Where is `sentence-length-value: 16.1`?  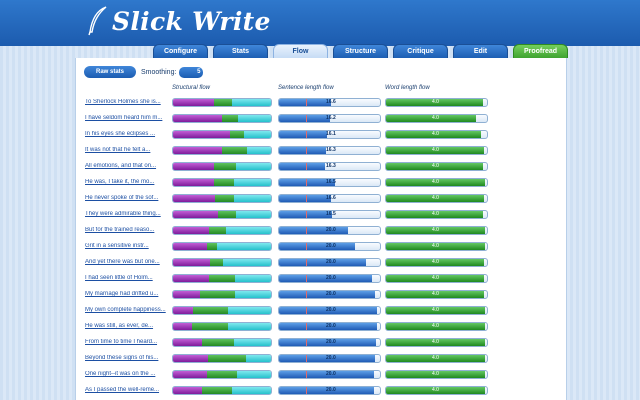 sentence-length-value: 16.1 is located at coordinates (331, 134).